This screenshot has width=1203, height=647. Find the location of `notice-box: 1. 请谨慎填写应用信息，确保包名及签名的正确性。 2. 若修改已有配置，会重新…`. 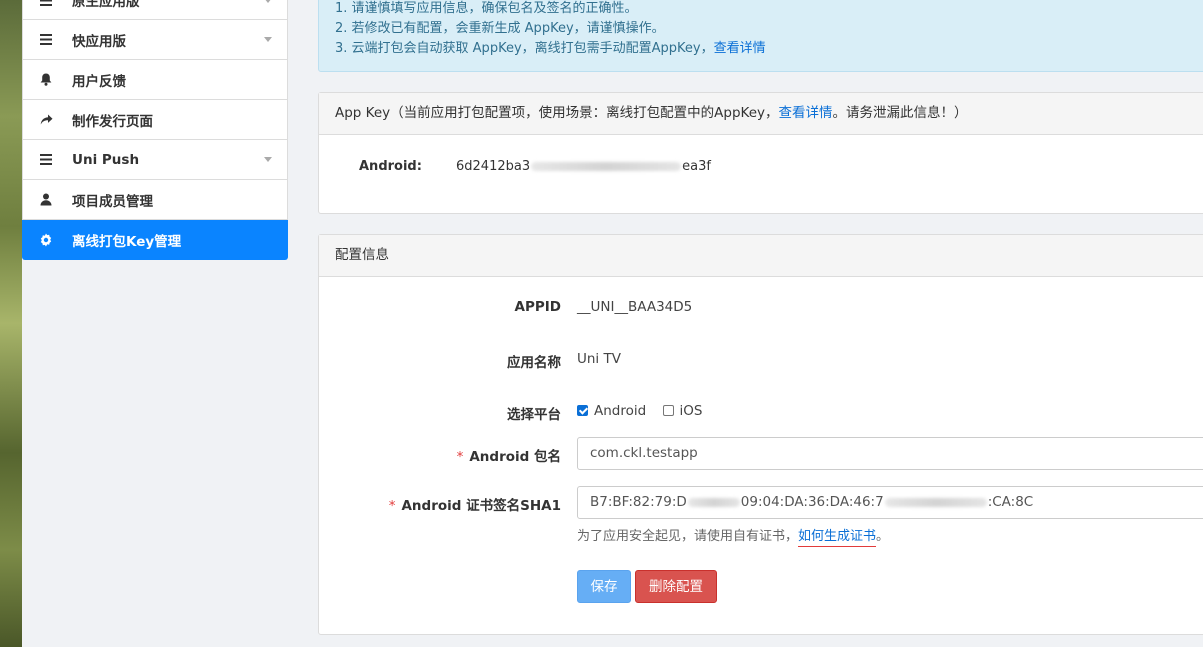

notice-box: 1. 请谨慎填写应用信息，确保包名及签名的正确性。 2. 若修改已有配置，会重新… is located at coordinates (760, 36).